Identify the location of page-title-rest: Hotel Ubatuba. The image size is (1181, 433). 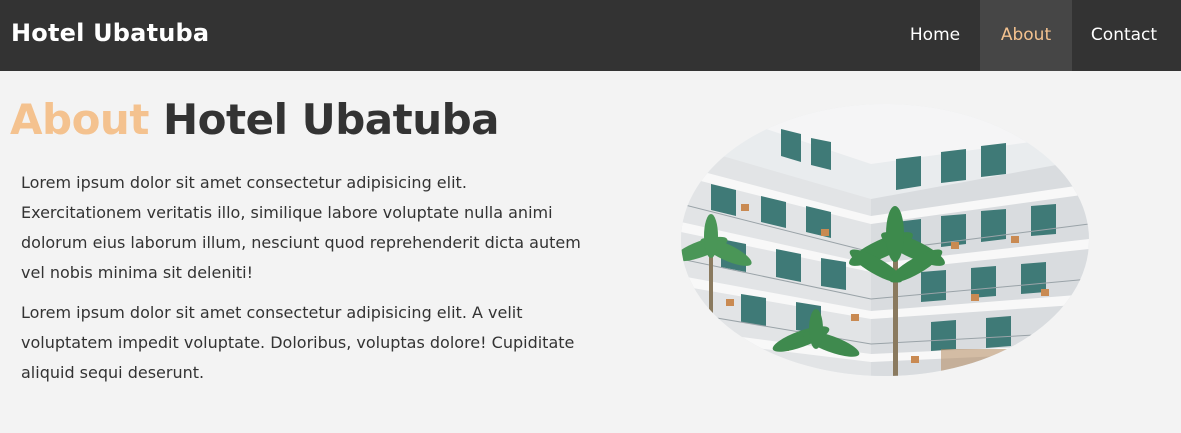
(331, 119).